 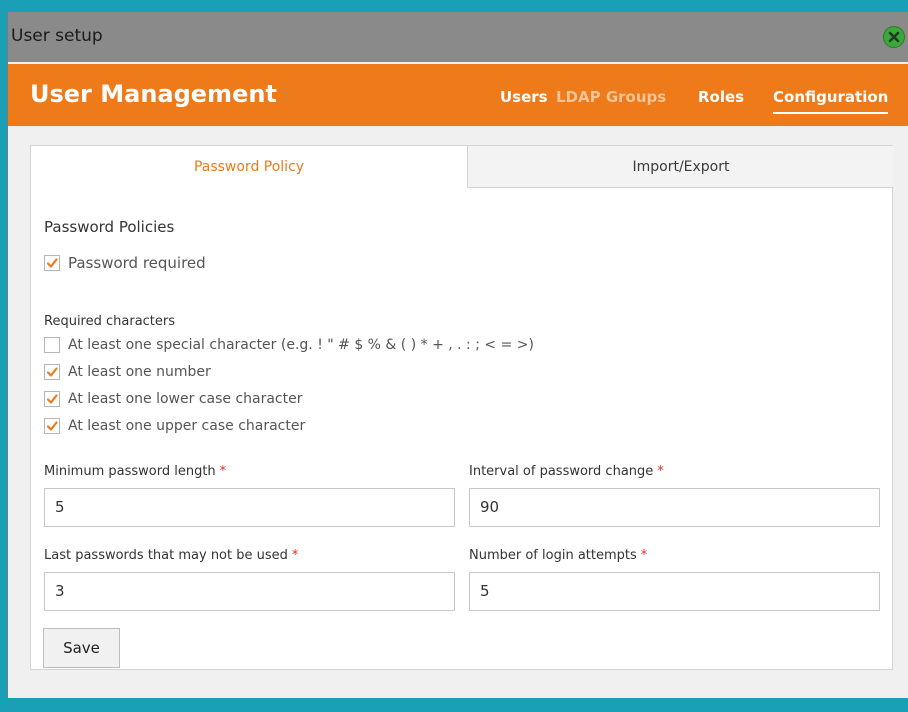 I want to click on close-icon, so click(x=894, y=37).